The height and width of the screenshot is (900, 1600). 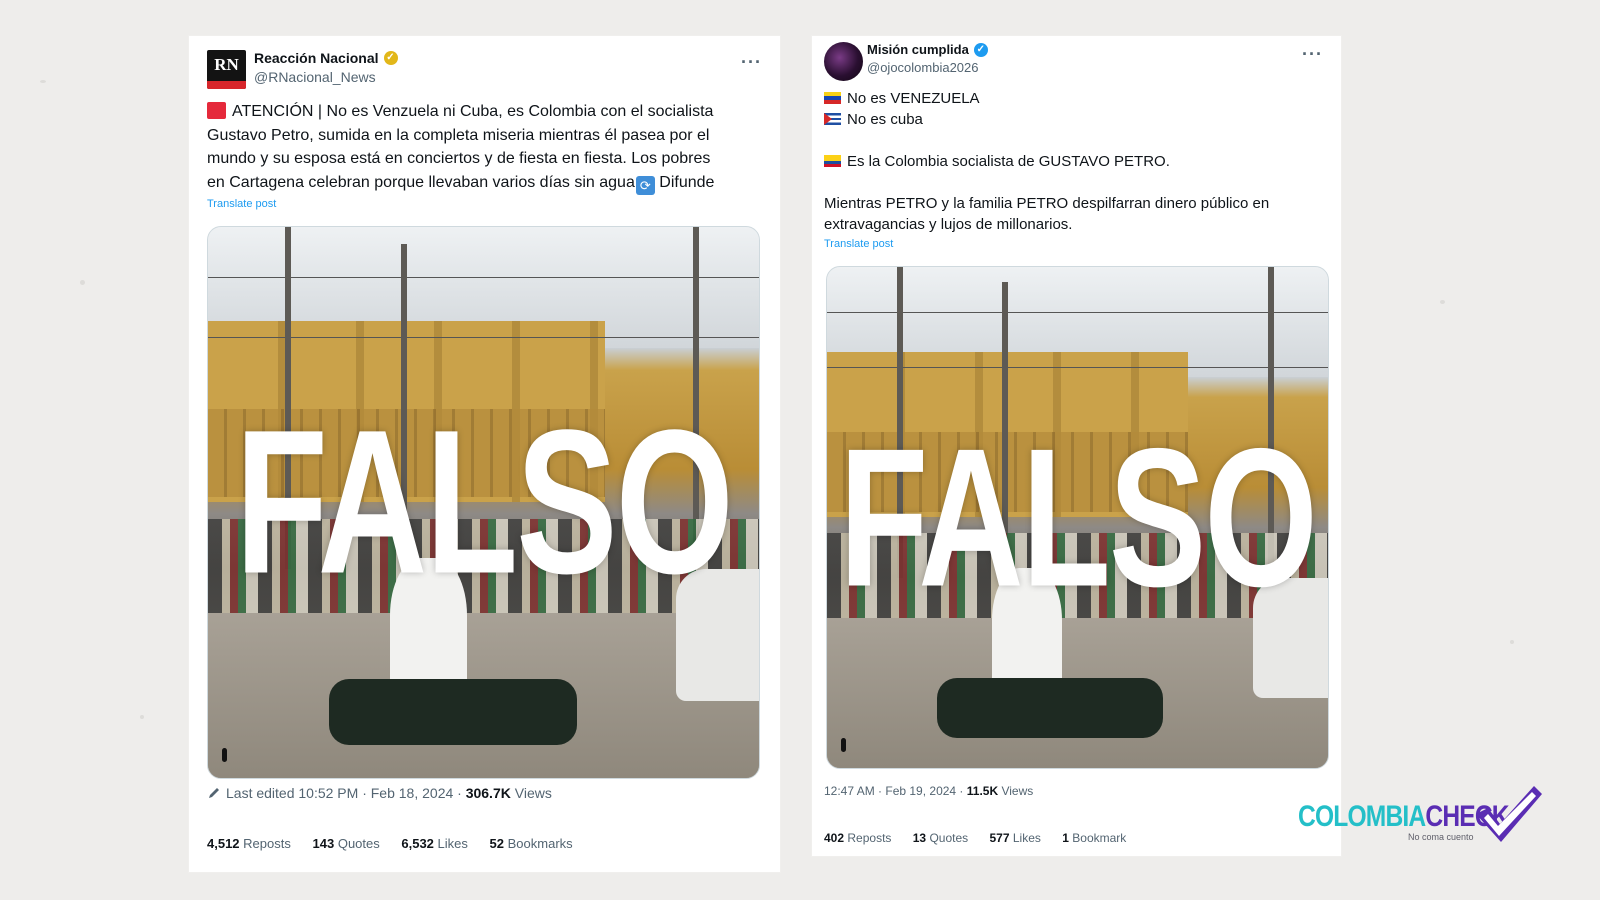 What do you see at coordinates (1073, 63) in the screenshot?
I see `tweet-header: Misión cumplida ✓ @ojocolombia2026 ···` at bounding box center [1073, 63].